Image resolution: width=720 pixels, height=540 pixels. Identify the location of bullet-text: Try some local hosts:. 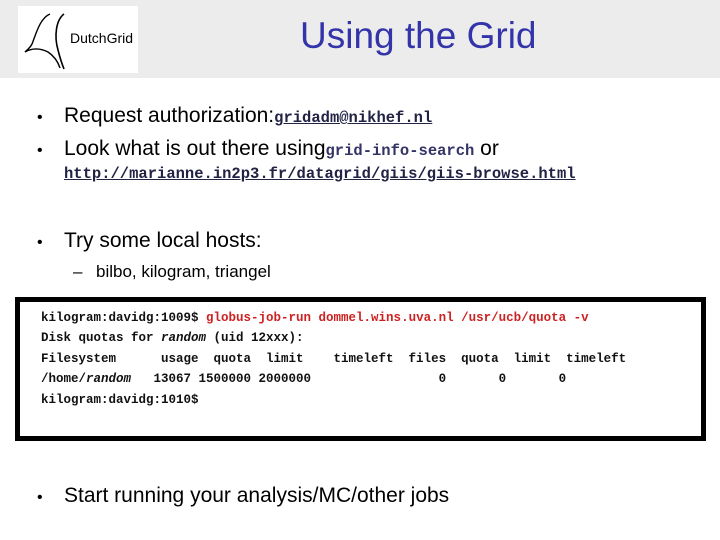
(163, 240).